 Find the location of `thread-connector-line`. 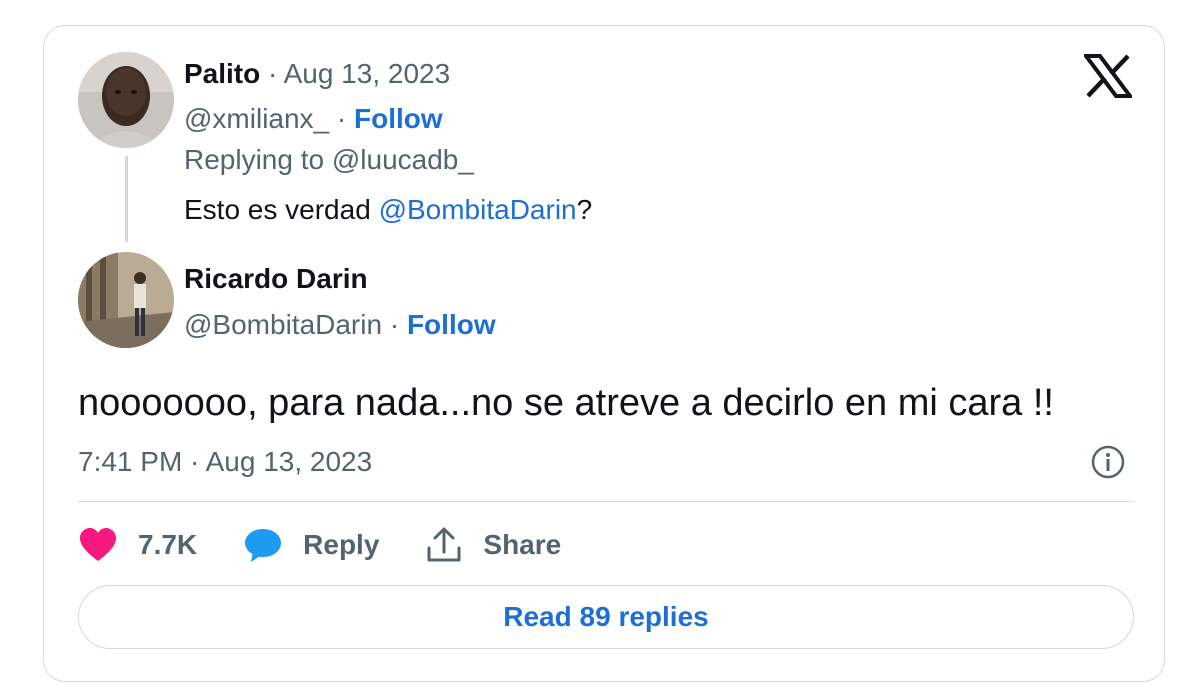

thread-connector-line is located at coordinates (126, 199).